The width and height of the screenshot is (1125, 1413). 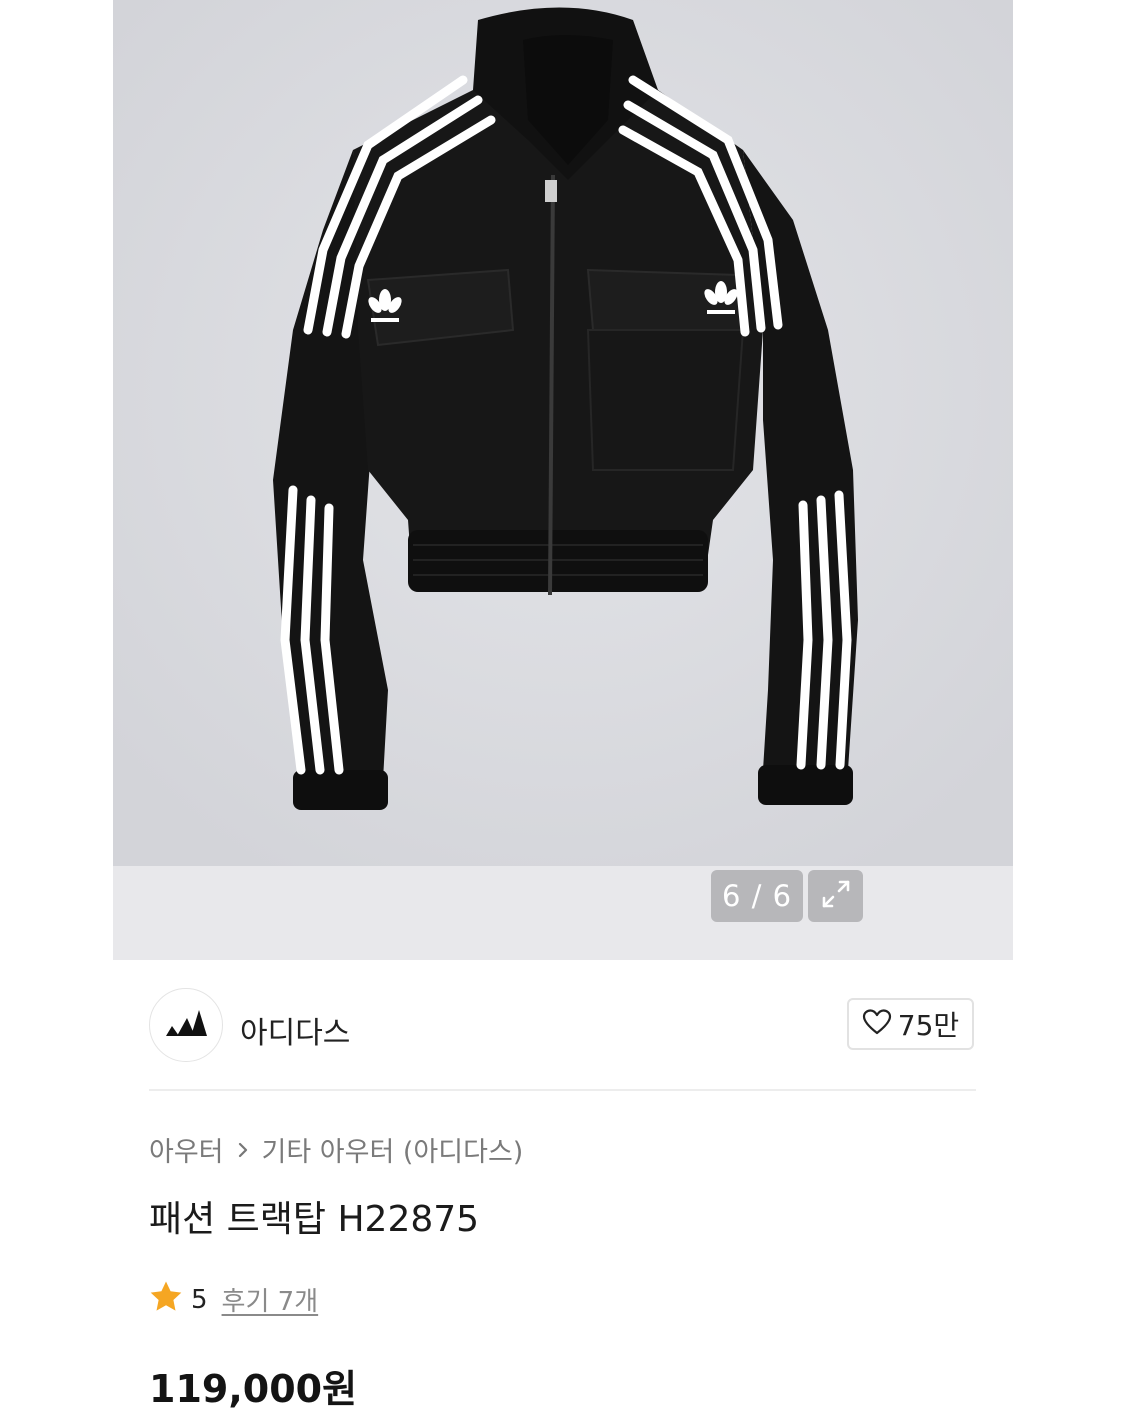 What do you see at coordinates (166, 1299) in the screenshot?
I see `star-icon` at bounding box center [166, 1299].